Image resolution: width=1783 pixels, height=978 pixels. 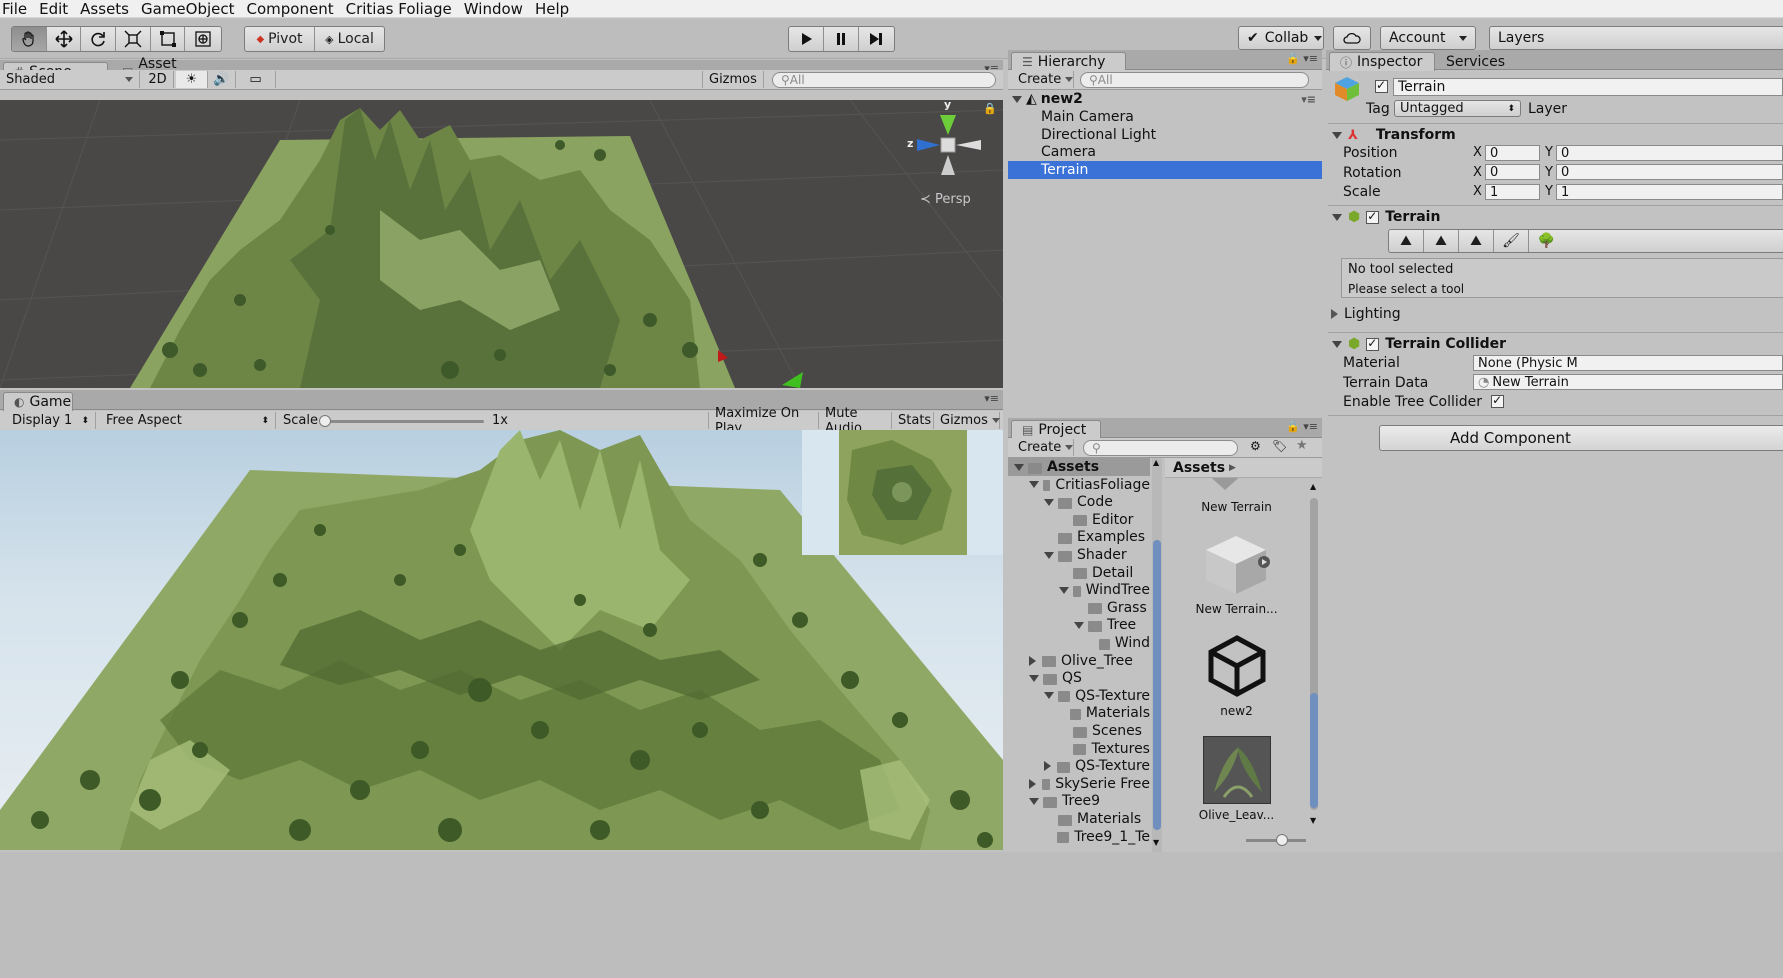 I want to click on menu-critias-foliage: Critias Foliage, so click(x=399, y=9).